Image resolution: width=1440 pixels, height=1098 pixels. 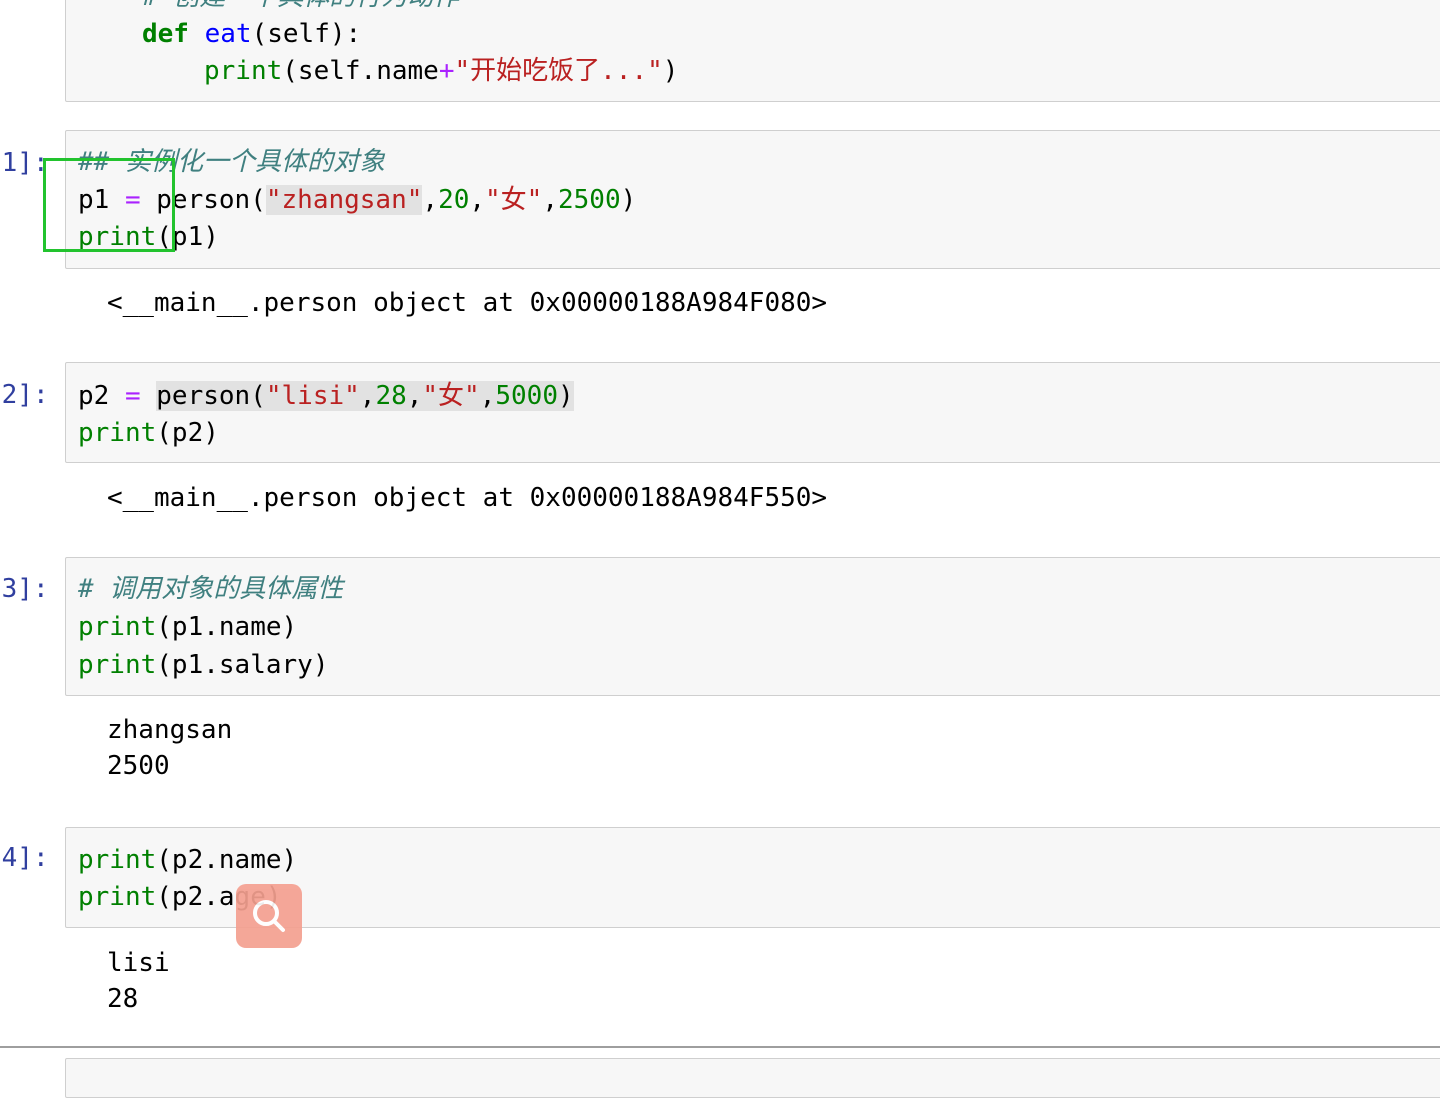 I want to click on code-line-print: print(p2.name), so click(x=188, y=860).